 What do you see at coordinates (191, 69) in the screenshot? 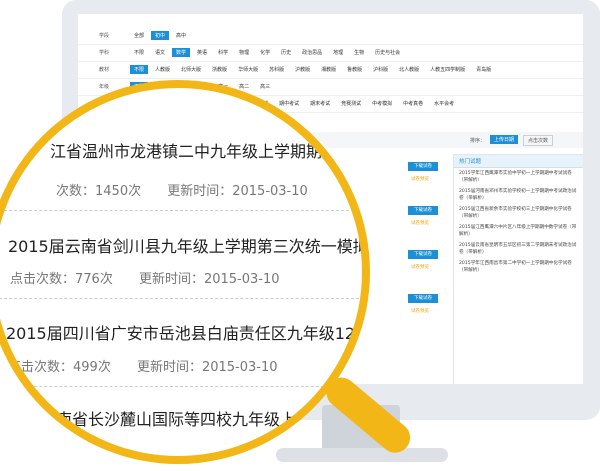
I see `filter-option: 北师大版` at bounding box center [191, 69].